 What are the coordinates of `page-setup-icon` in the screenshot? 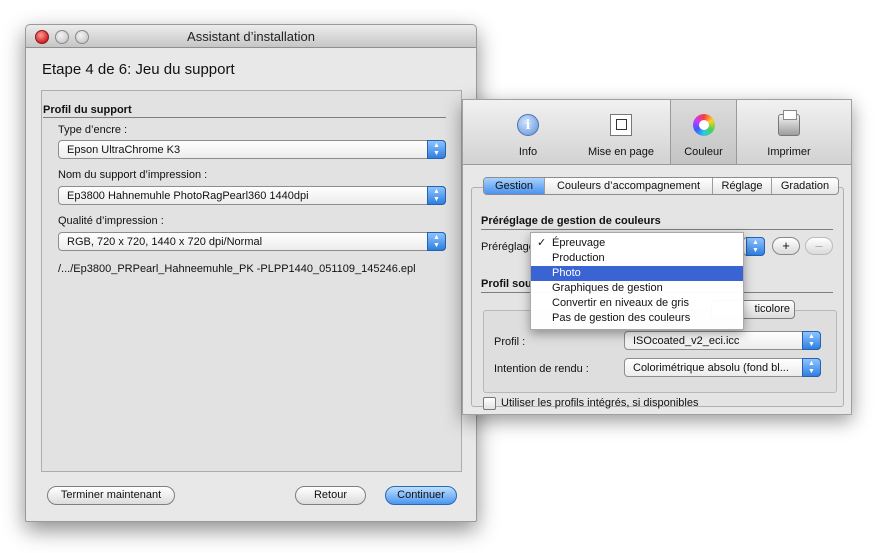 It's located at (621, 125).